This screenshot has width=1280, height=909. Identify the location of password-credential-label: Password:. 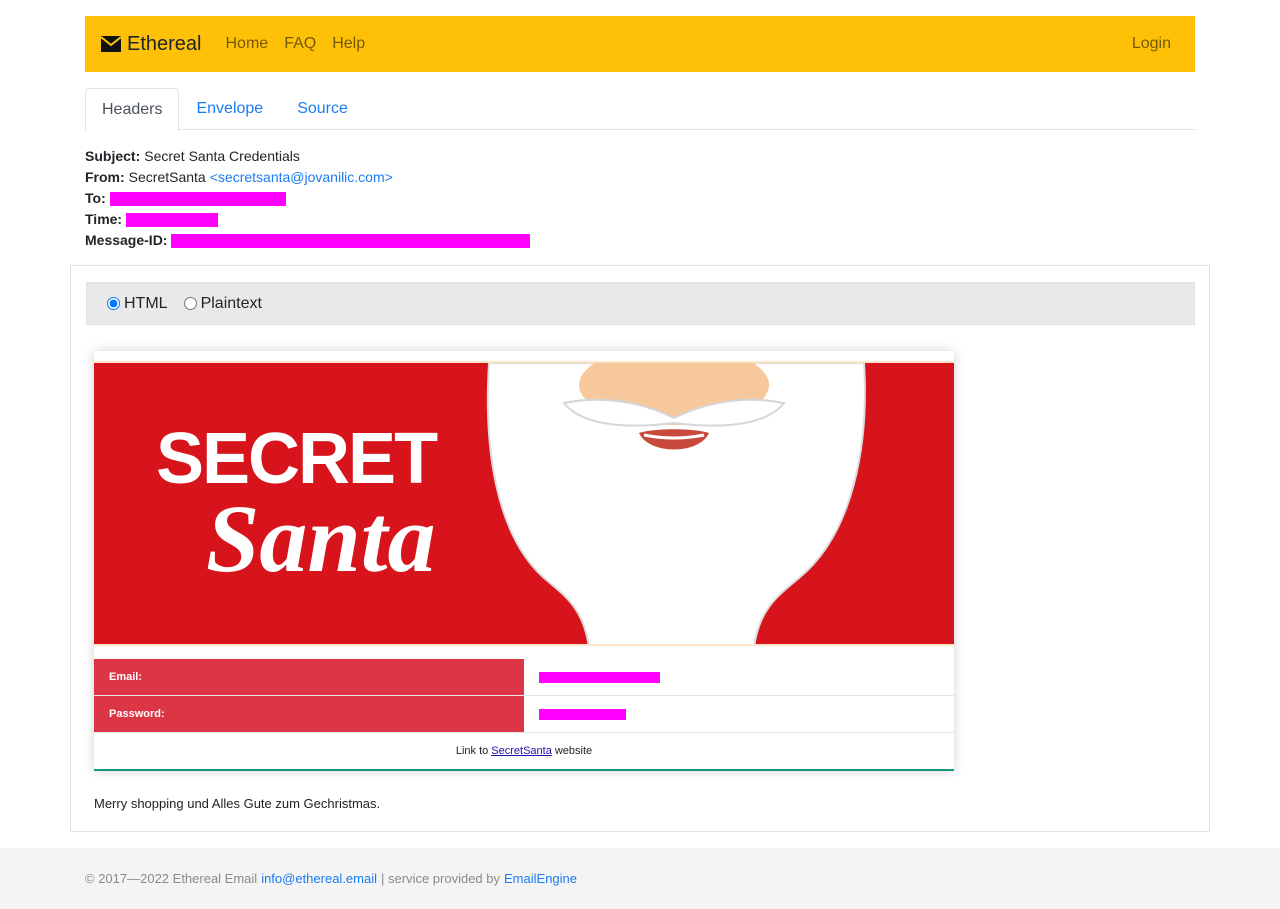
(309, 714).